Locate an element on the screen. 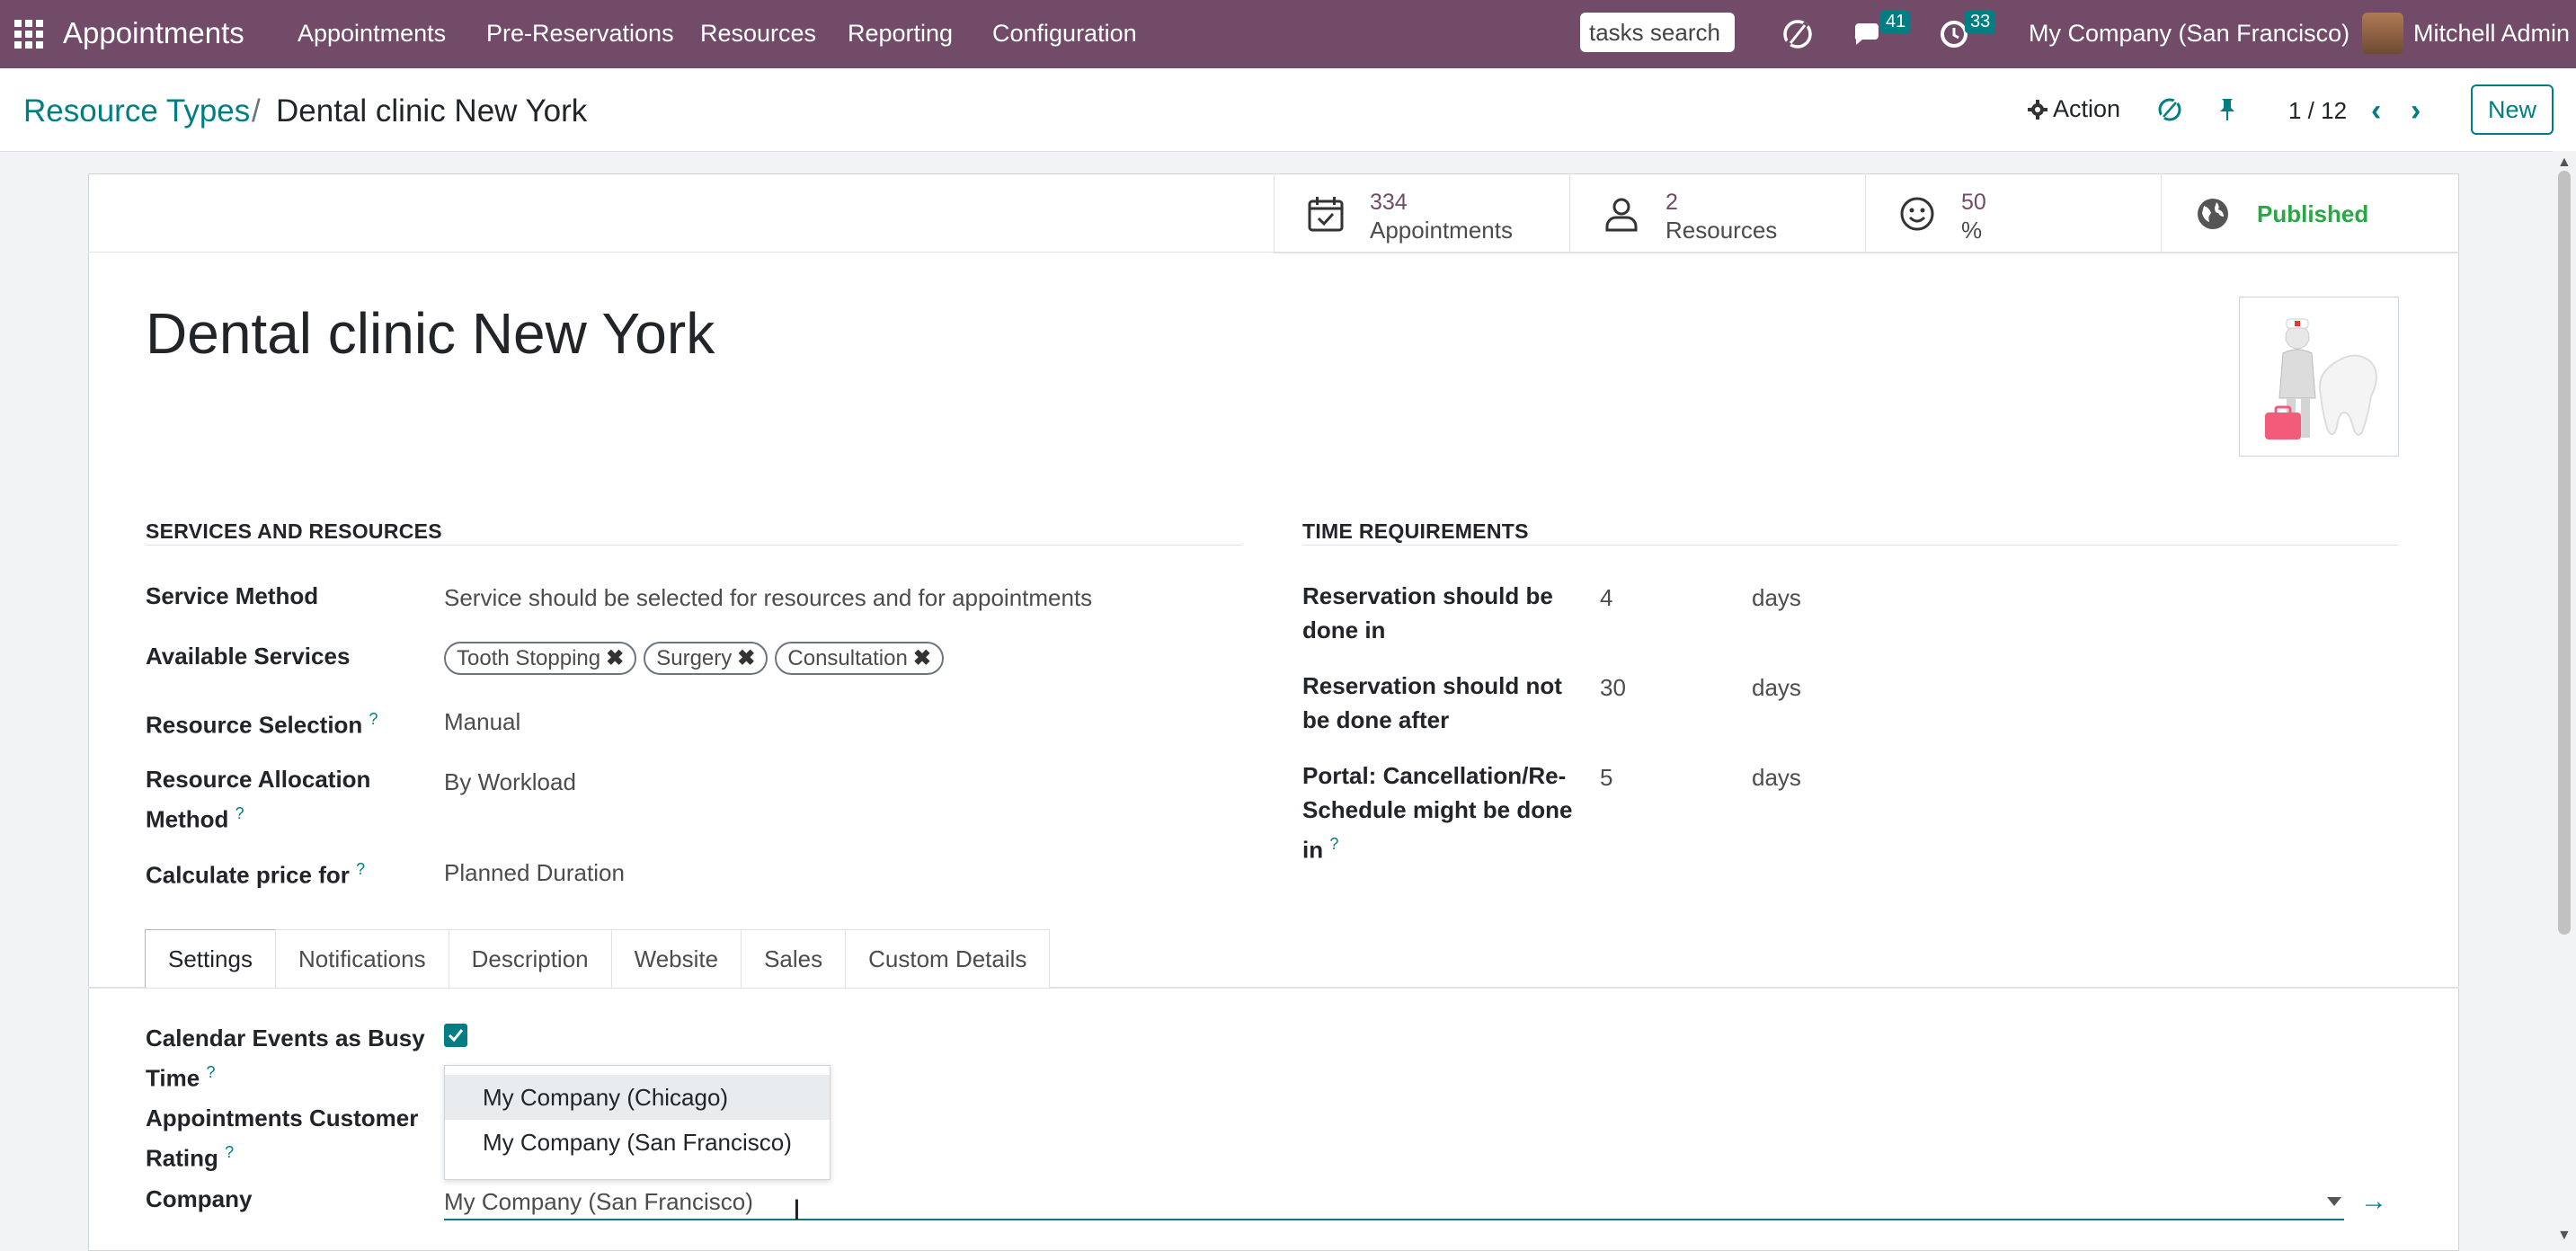 This screenshot has width=2576, height=1251. tab-website: Website is located at coordinates (676, 958).